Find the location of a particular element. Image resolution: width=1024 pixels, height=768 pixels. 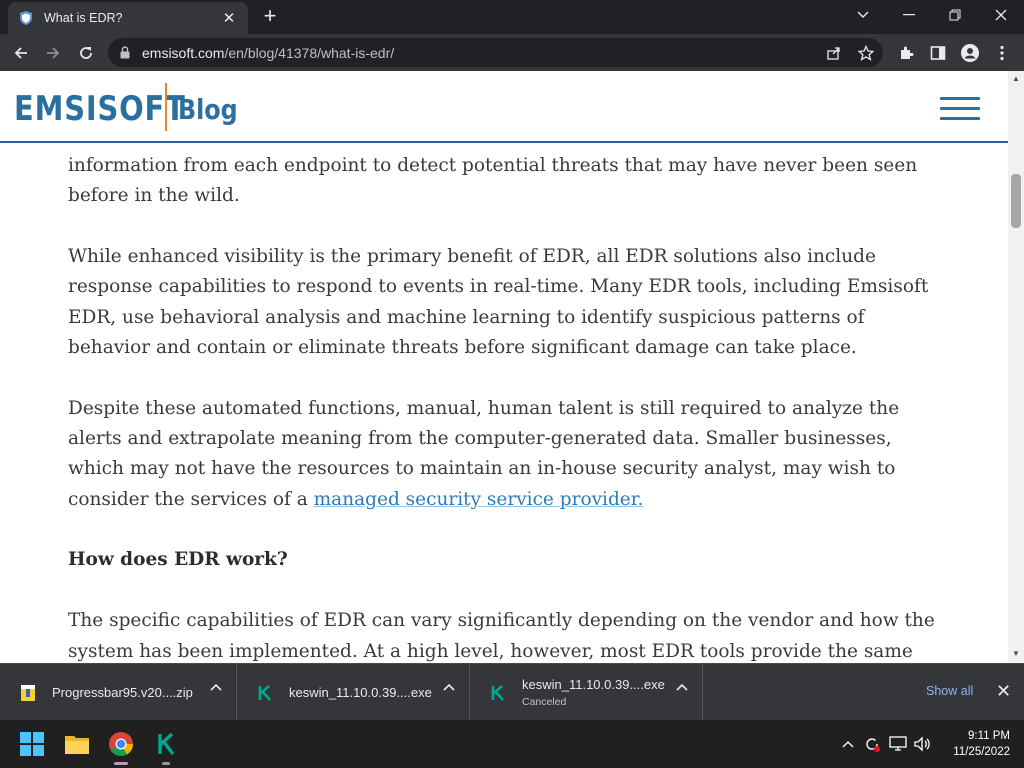

side-panel-icon is located at coordinates (938, 53).